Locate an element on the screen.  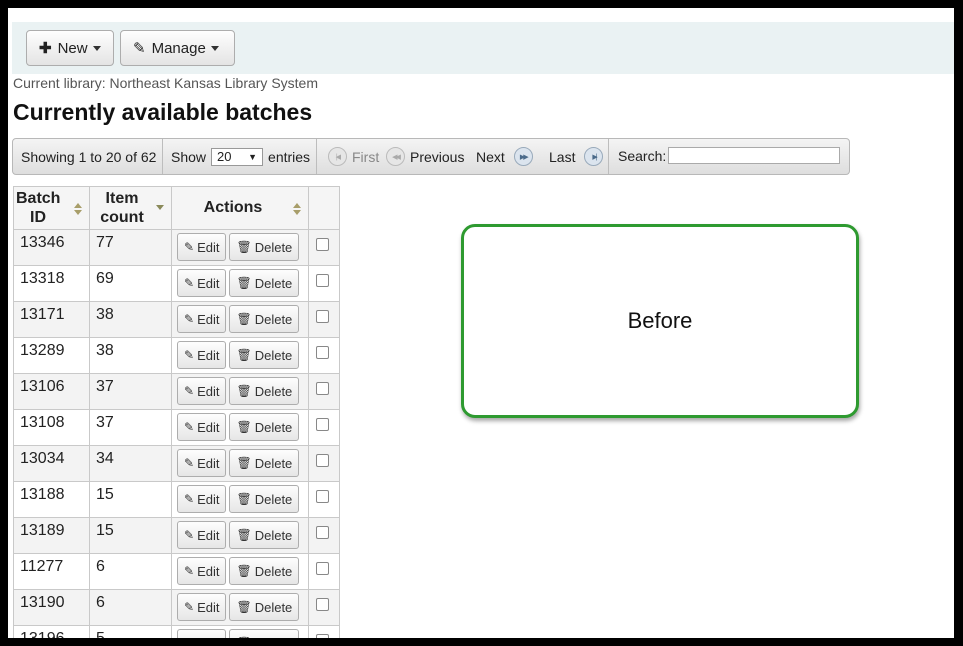
annotation-callout: Before is located at coordinates (660, 321).